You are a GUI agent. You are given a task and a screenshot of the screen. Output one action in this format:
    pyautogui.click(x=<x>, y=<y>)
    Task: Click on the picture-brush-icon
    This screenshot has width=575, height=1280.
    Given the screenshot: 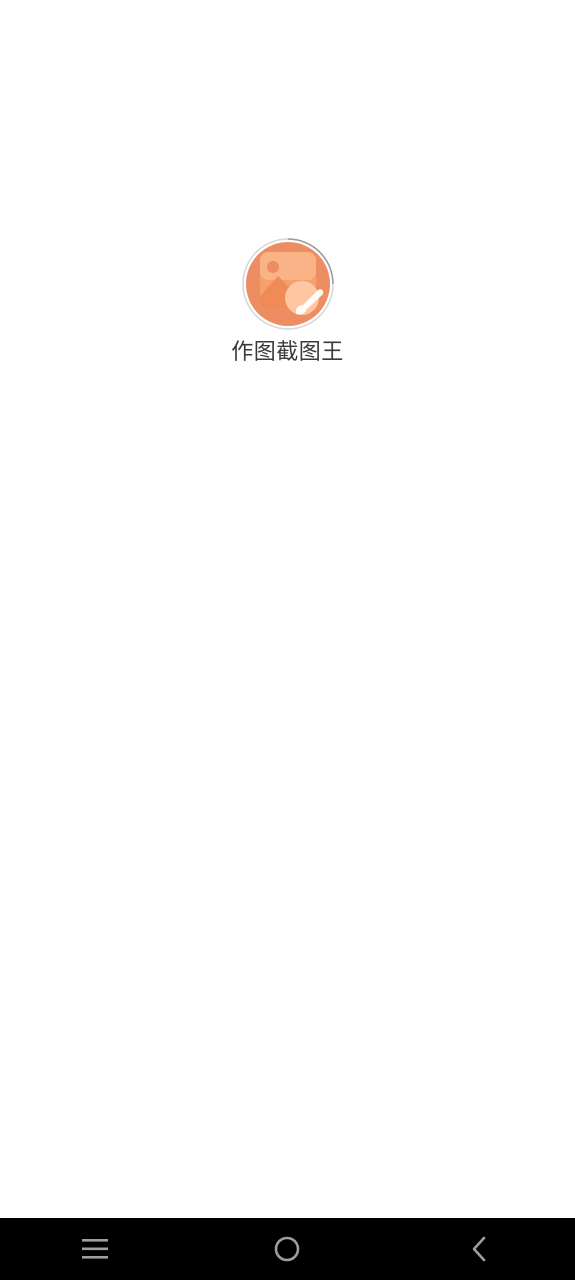 What is the action you would take?
    pyautogui.click(x=287, y=284)
    